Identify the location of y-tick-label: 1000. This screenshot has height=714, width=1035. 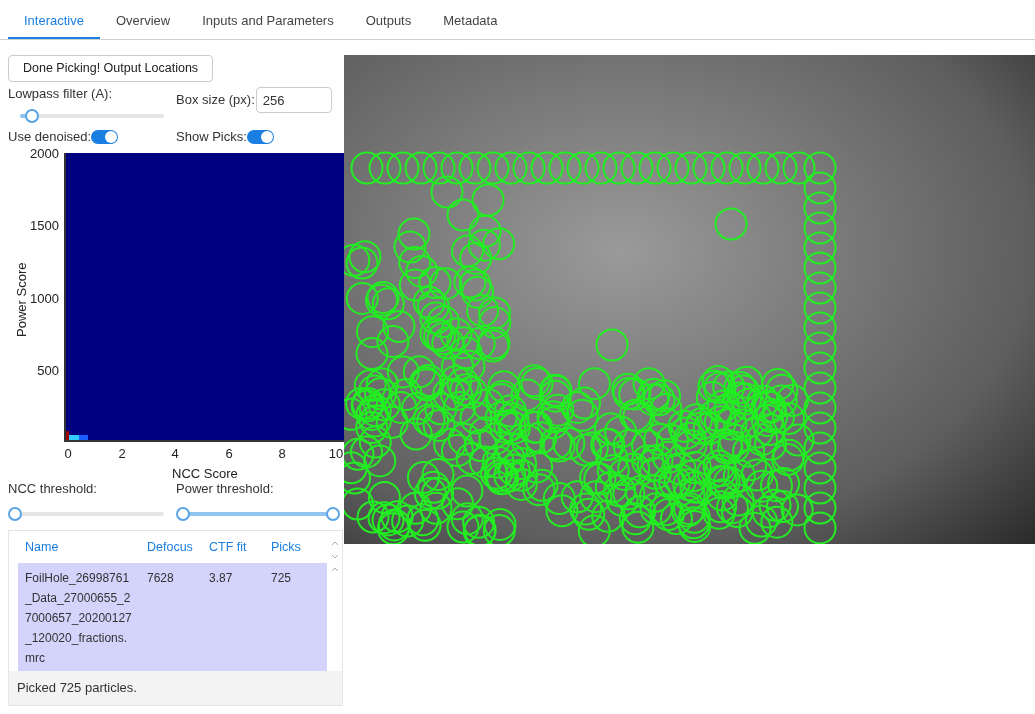
(44, 298).